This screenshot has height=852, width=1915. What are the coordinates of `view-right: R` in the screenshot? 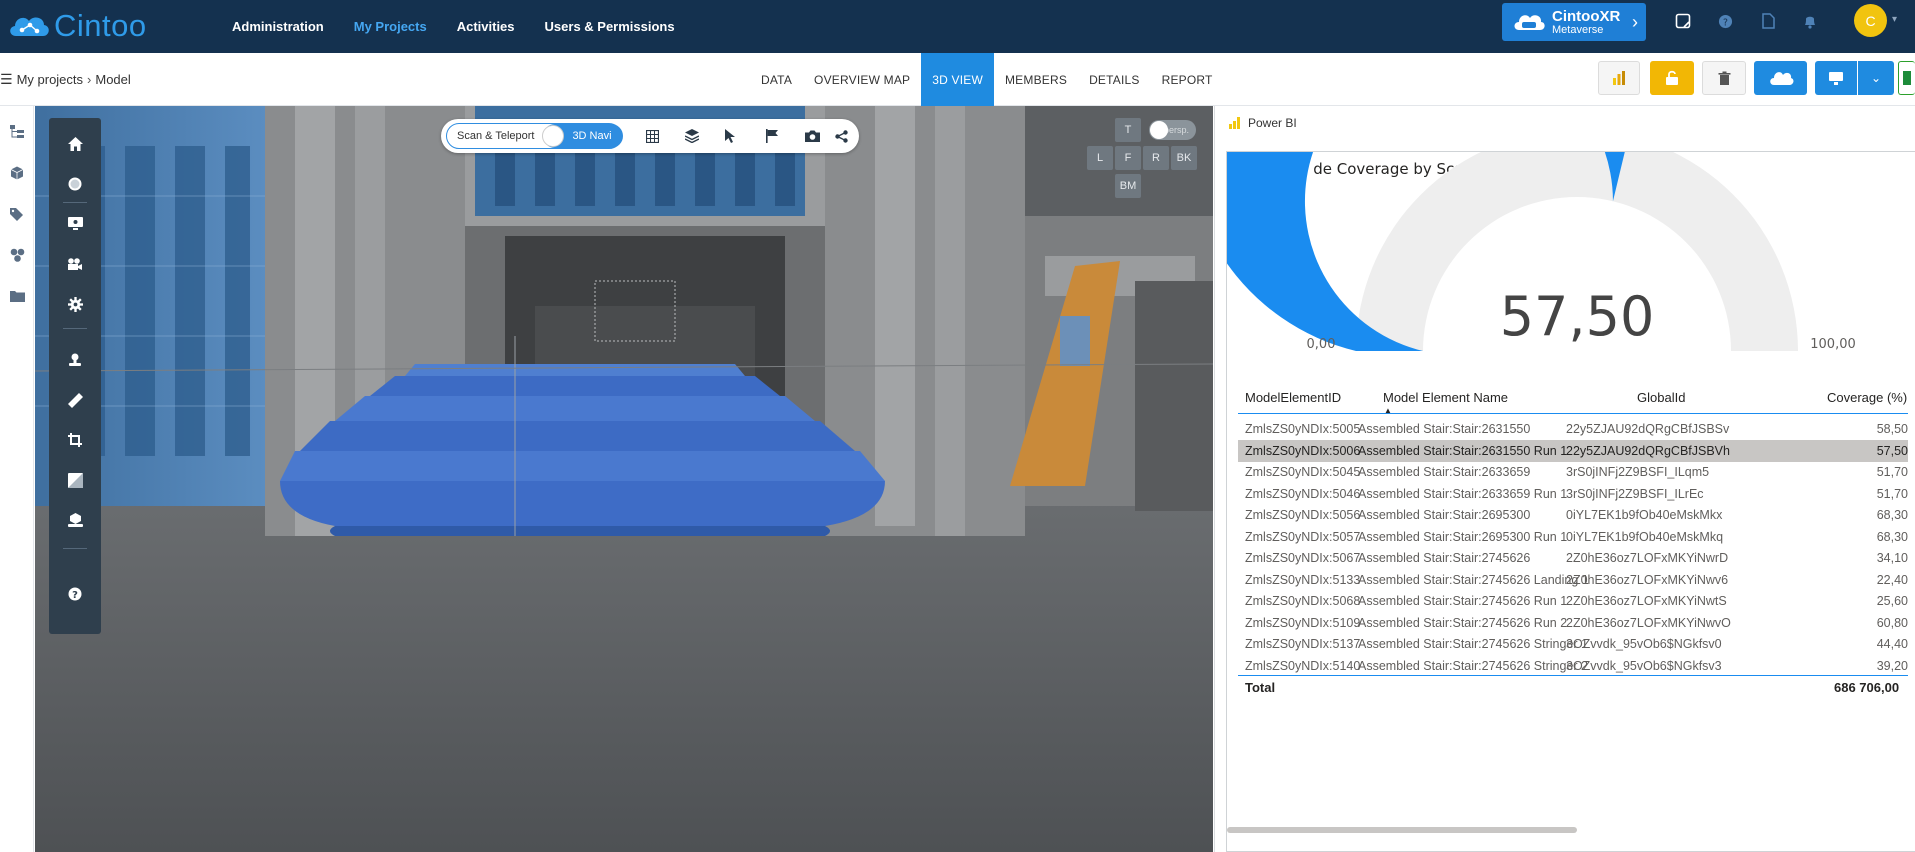 It's located at (1156, 158).